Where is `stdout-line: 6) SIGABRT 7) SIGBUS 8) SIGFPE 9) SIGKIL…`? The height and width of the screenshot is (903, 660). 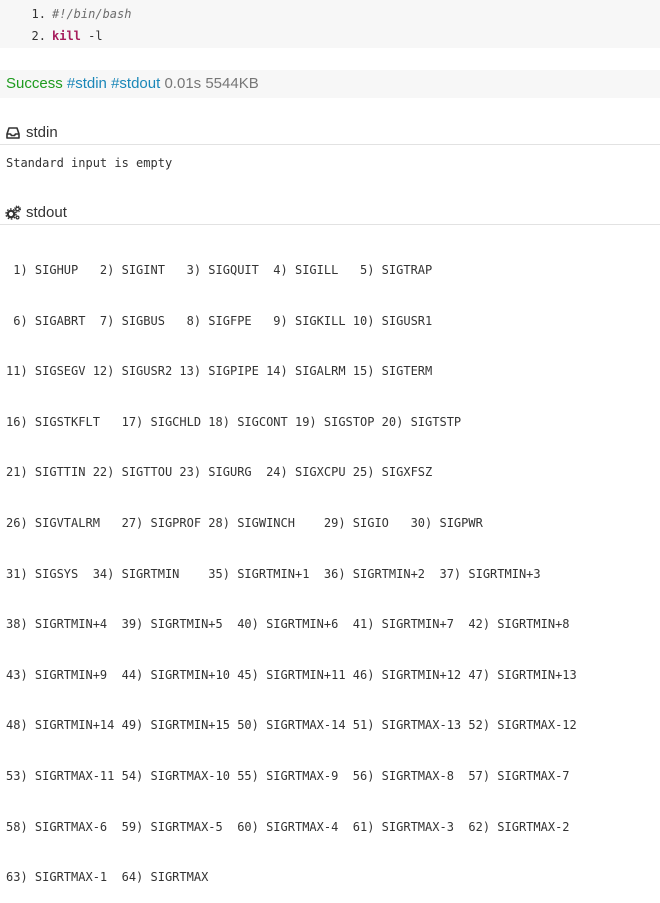
stdout-line: 6) SIGABRT 7) SIGBUS 8) SIGFPE 9) SIGKIL… is located at coordinates (219, 320).